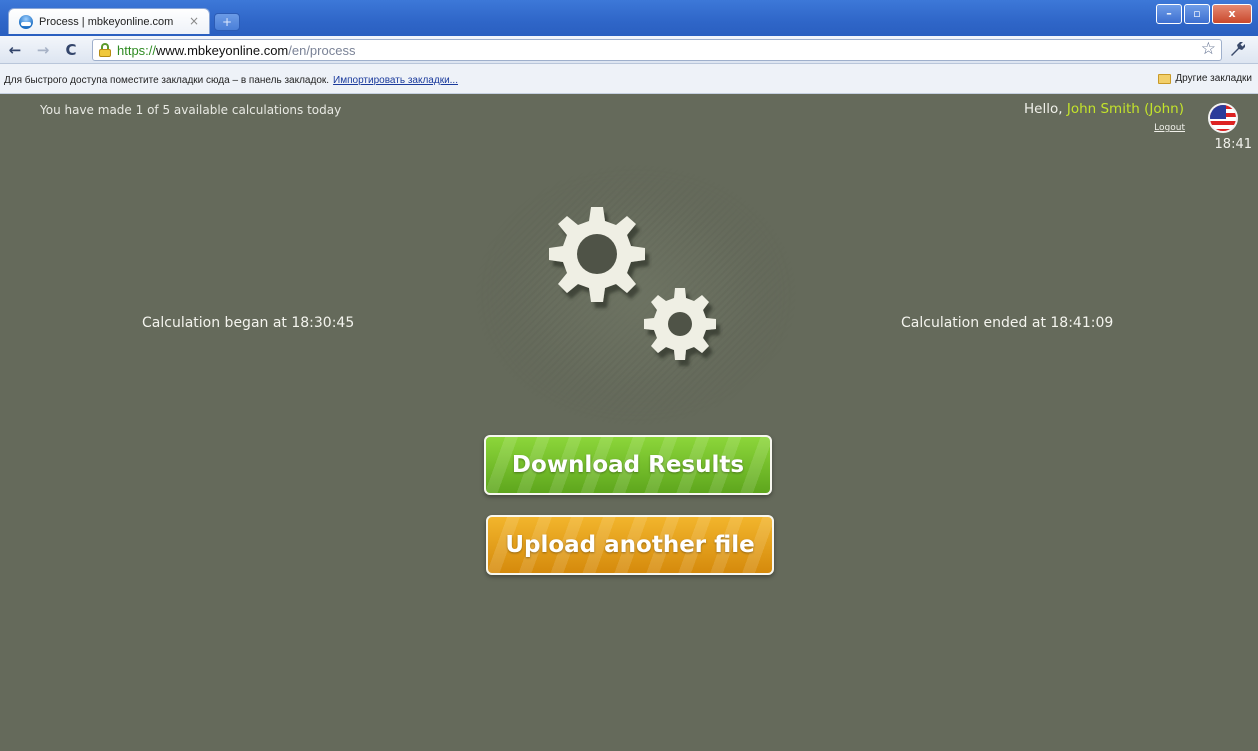 This screenshot has height=751, width=1258. Describe the element at coordinates (1213, 78) in the screenshot. I see `other-bookmarks-label: Другие закладки` at that location.